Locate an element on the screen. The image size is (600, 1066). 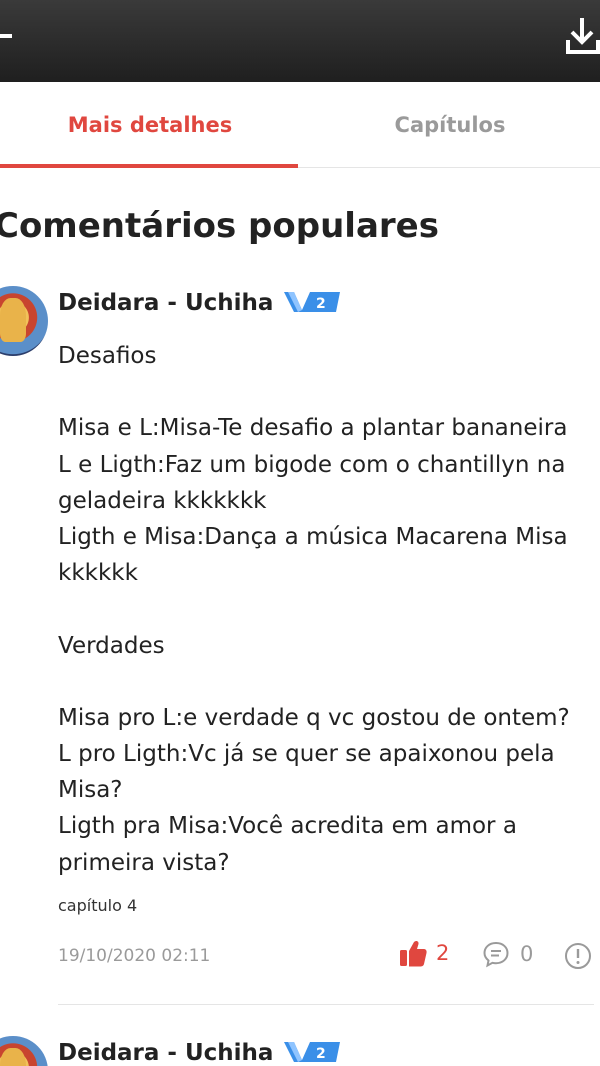
like-button: 2 is located at coordinates (423, 953).